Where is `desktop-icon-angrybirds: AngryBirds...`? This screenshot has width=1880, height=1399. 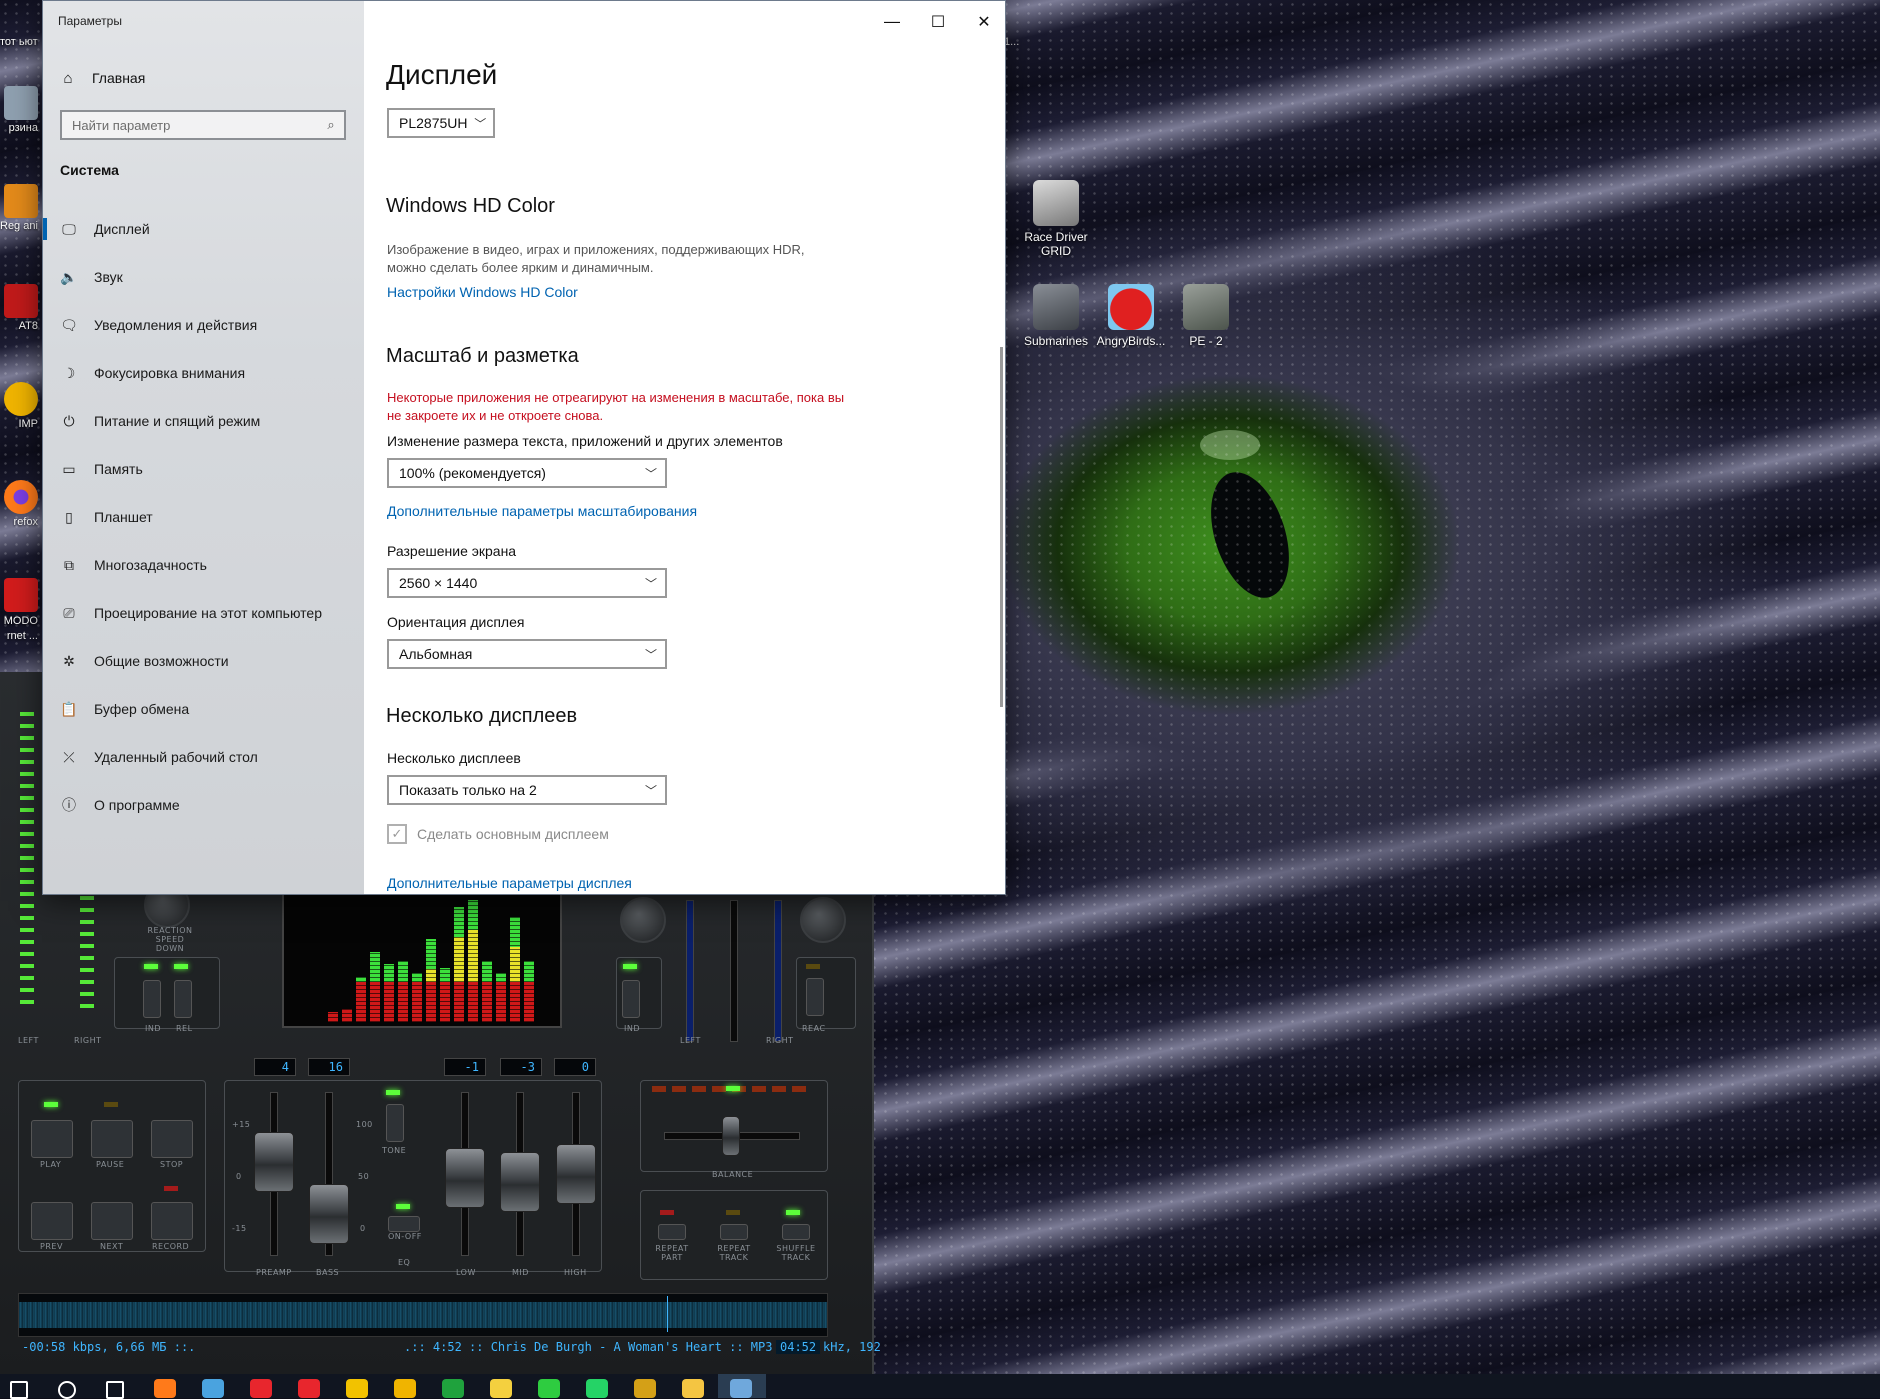 desktop-icon-angrybirds: AngryBirds... is located at coordinates (1131, 316).